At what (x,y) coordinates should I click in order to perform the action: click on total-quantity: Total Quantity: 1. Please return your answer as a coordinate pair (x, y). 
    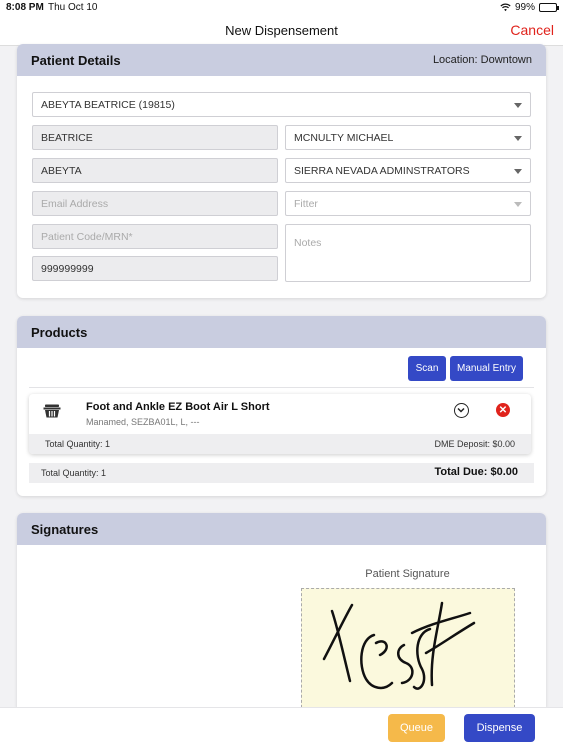
    Looking at the image, I should click on (74, 473).